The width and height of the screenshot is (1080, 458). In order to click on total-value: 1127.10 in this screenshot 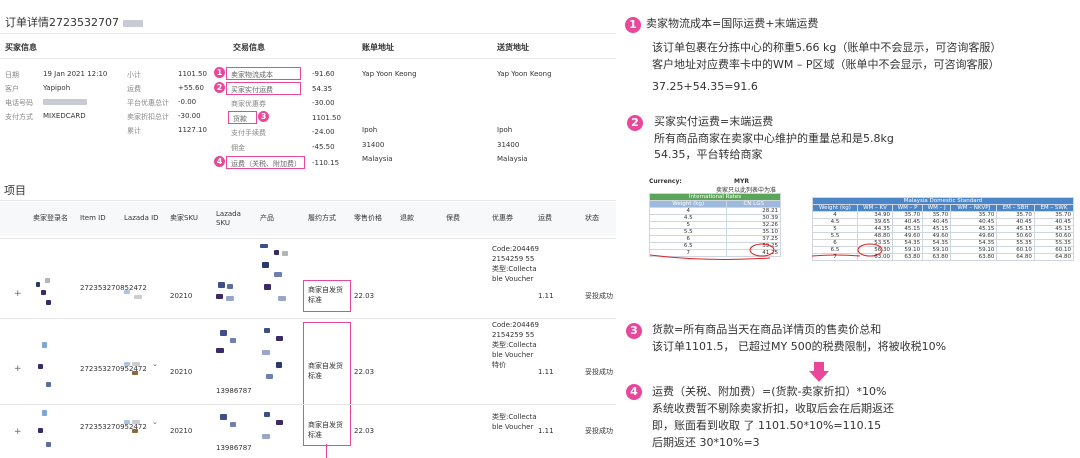, I will do `click(192, 130)`.